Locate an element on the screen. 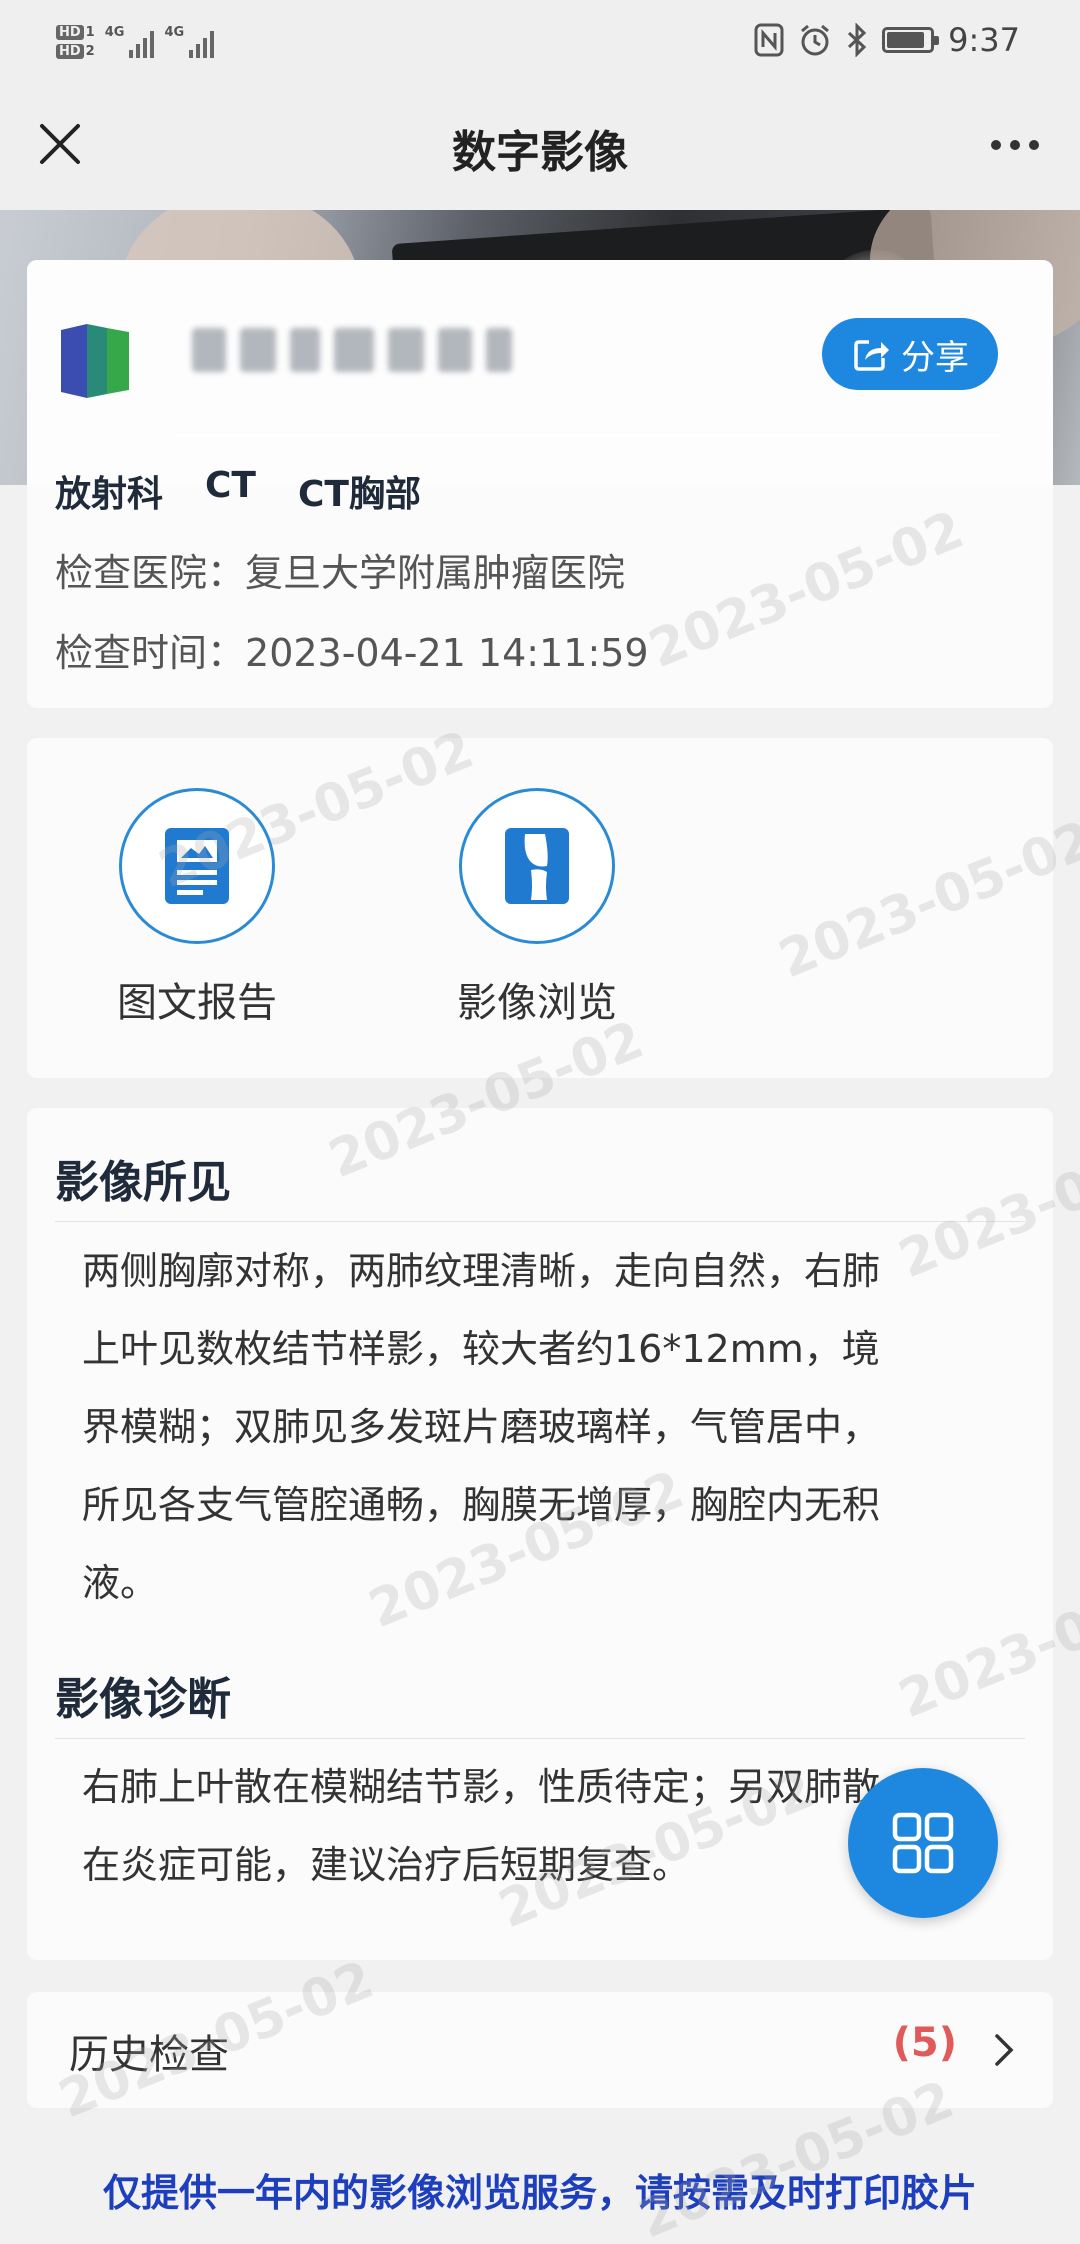  image-browse-action: 影像浏览 is located at coordinates (537, 908).